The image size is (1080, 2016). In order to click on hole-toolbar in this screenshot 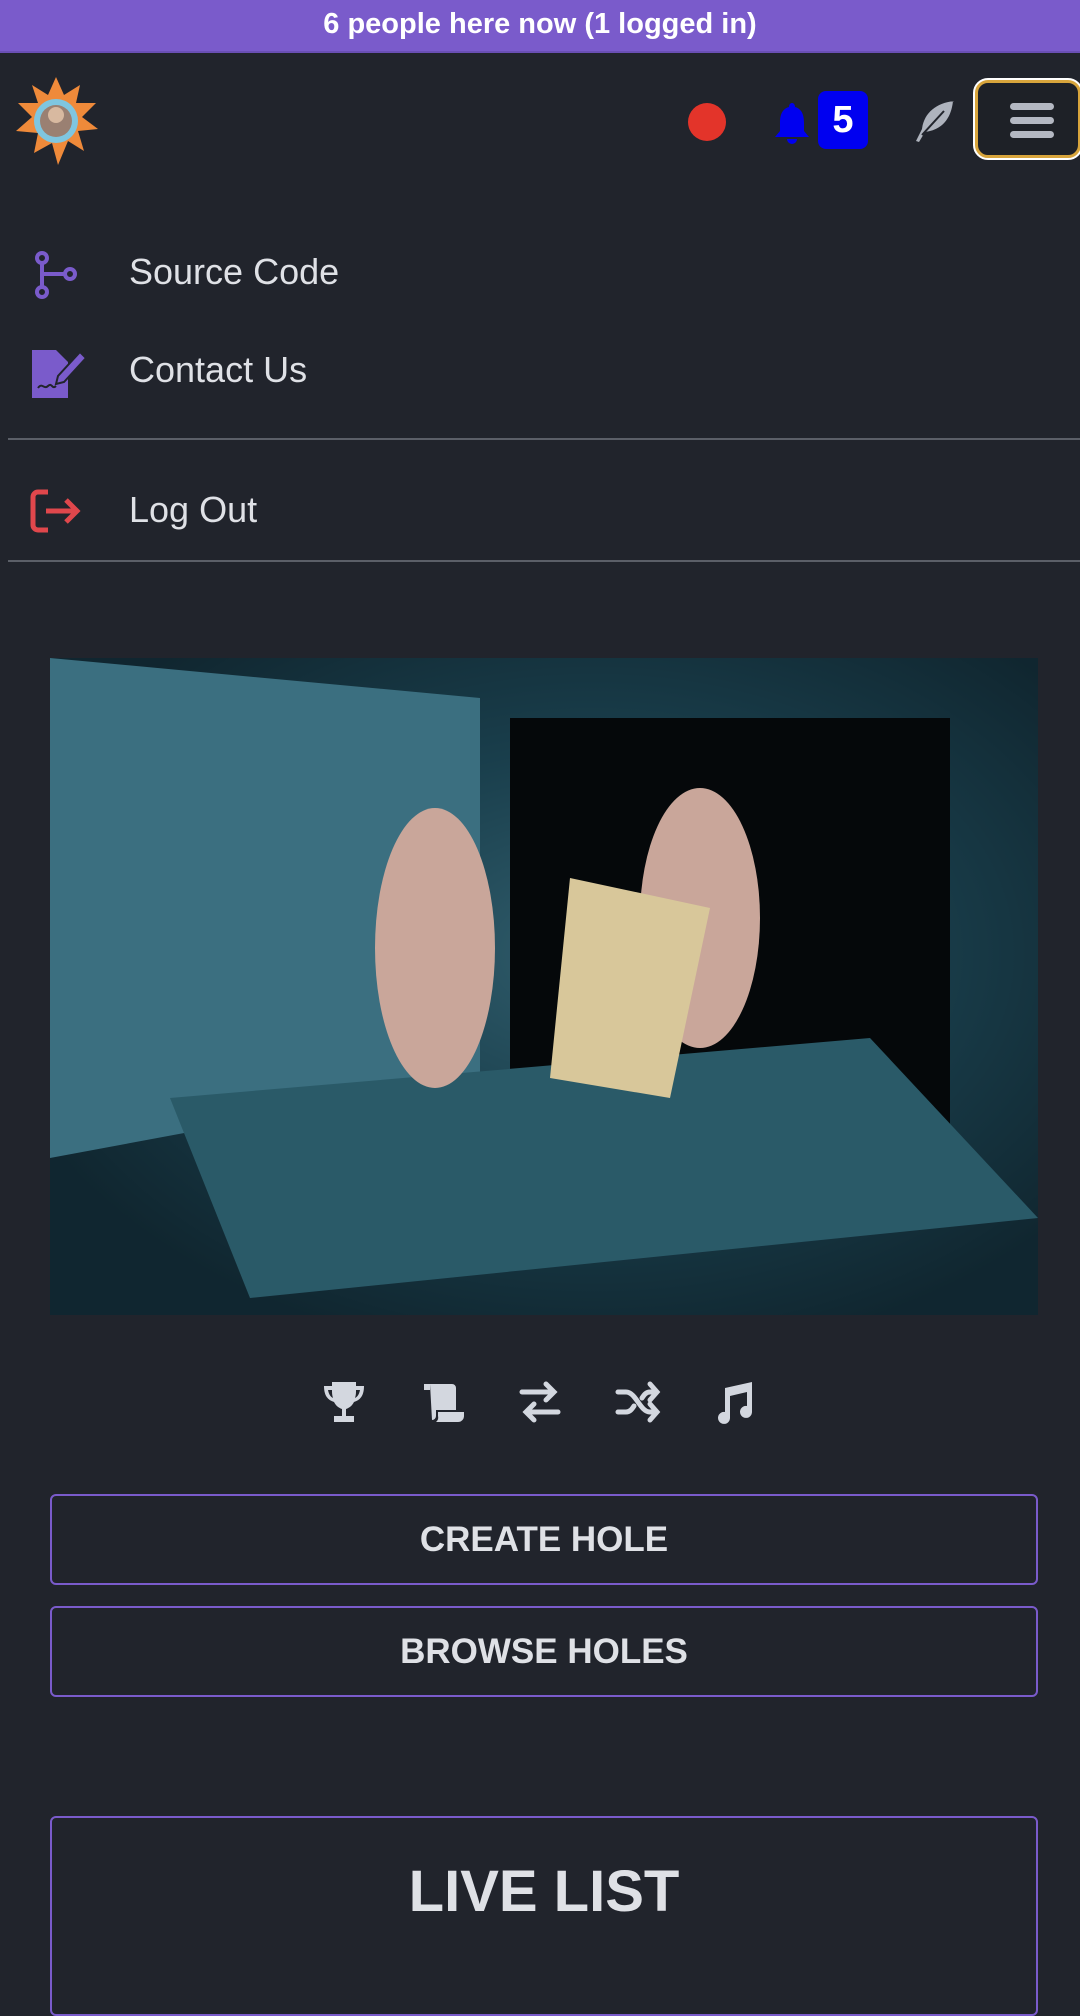, I will do `click(540, 1402)`.